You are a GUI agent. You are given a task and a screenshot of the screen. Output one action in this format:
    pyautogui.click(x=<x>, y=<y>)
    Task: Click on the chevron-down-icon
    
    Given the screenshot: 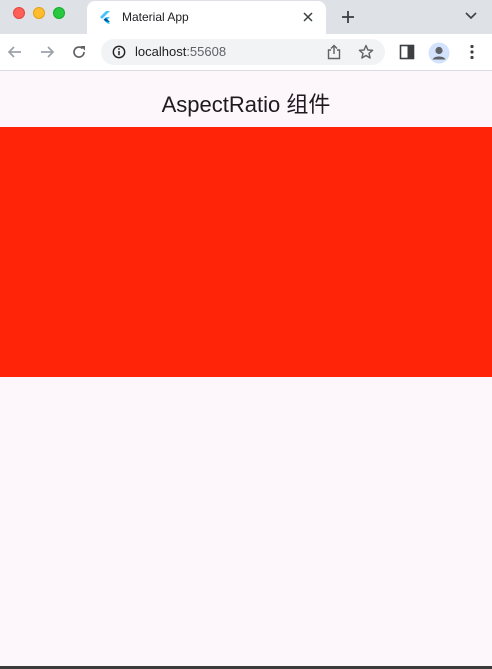 What is the action you would take?
    pyautogui.click(x=471, y=16)
    